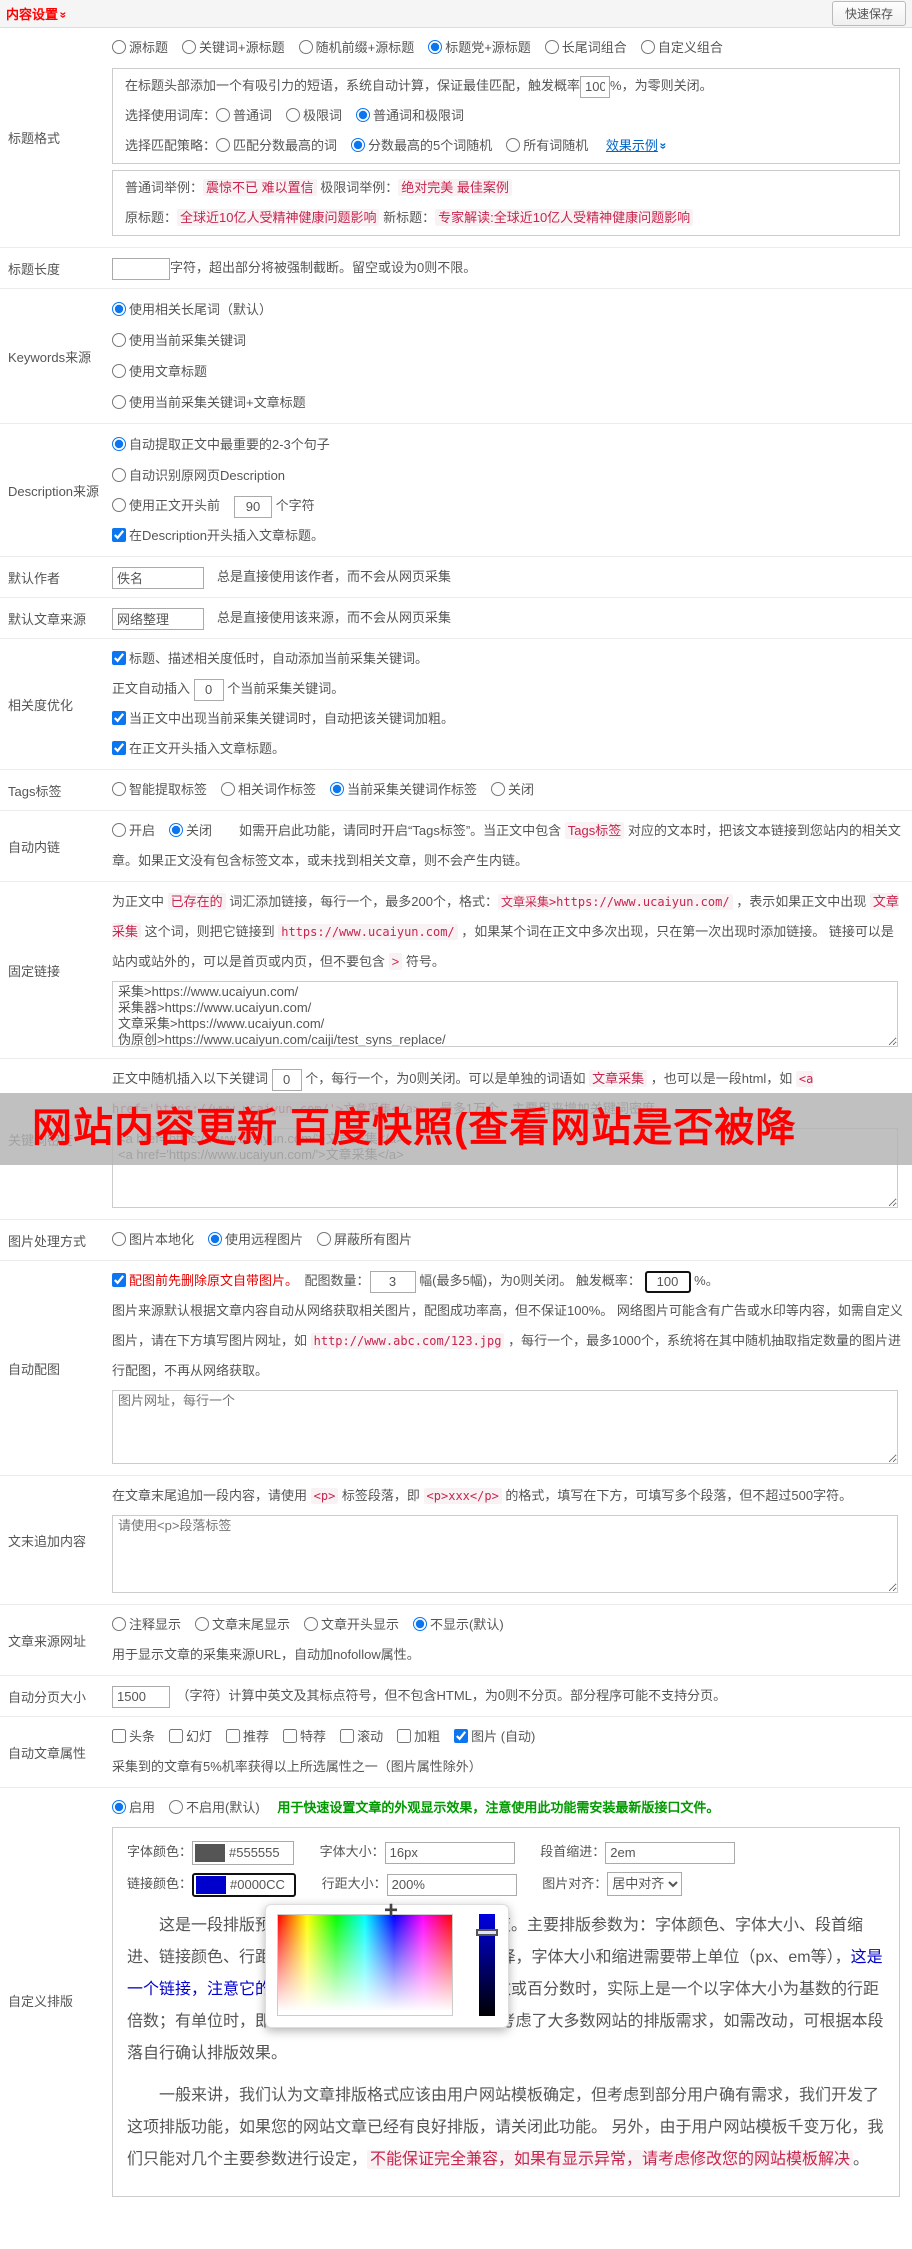 The width and height of the screenshot is (912, 2249). What do you see at coordinates (868, 13) in the screenshot?
I see `quick-save-button: 快速保存` at bounding box center [868, 13].